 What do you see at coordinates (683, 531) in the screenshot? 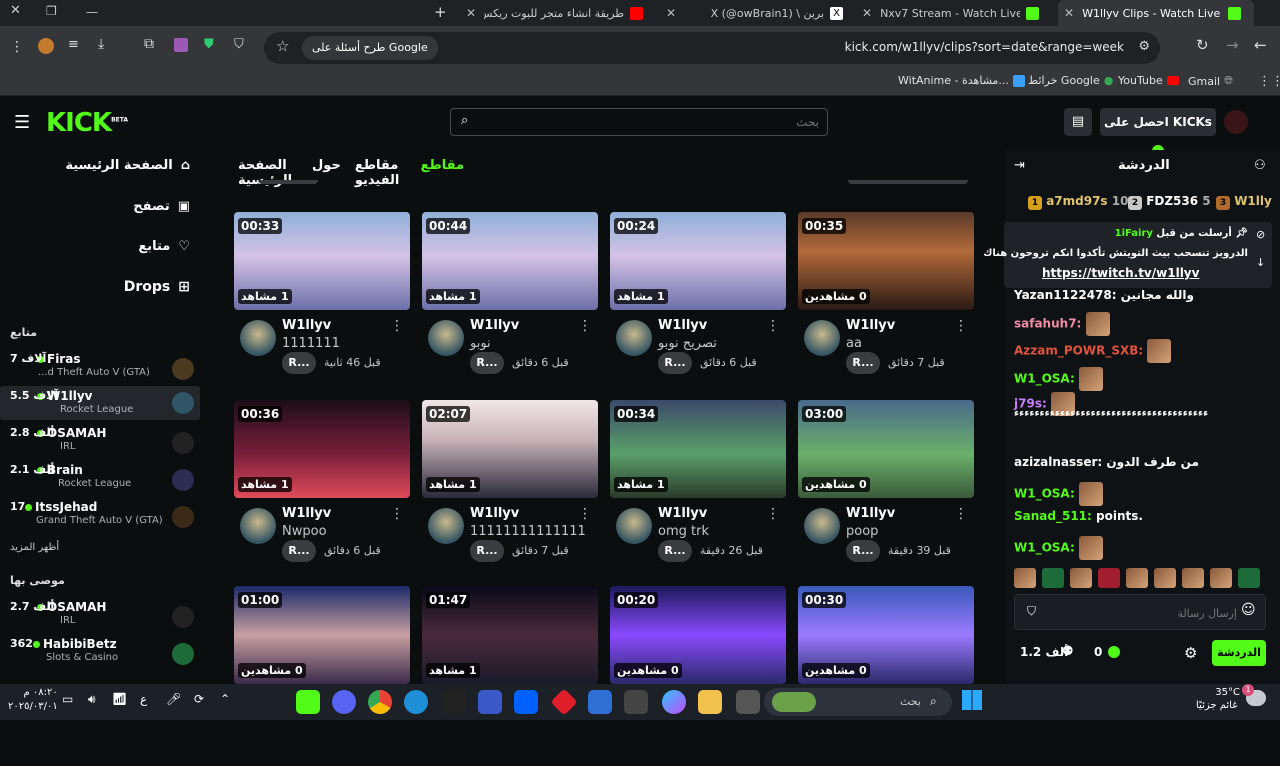
I see `clip-title: omg trk` at bounding box center [683, 531].